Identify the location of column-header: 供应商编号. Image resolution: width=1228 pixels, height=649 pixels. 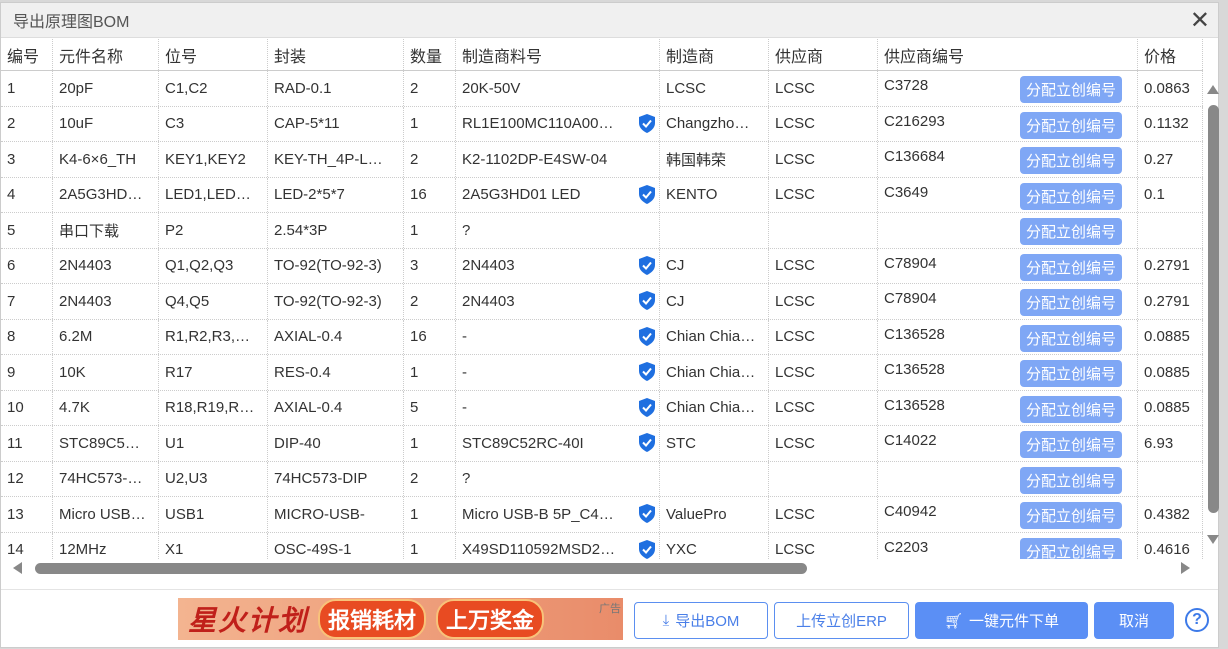
(1008, 54).